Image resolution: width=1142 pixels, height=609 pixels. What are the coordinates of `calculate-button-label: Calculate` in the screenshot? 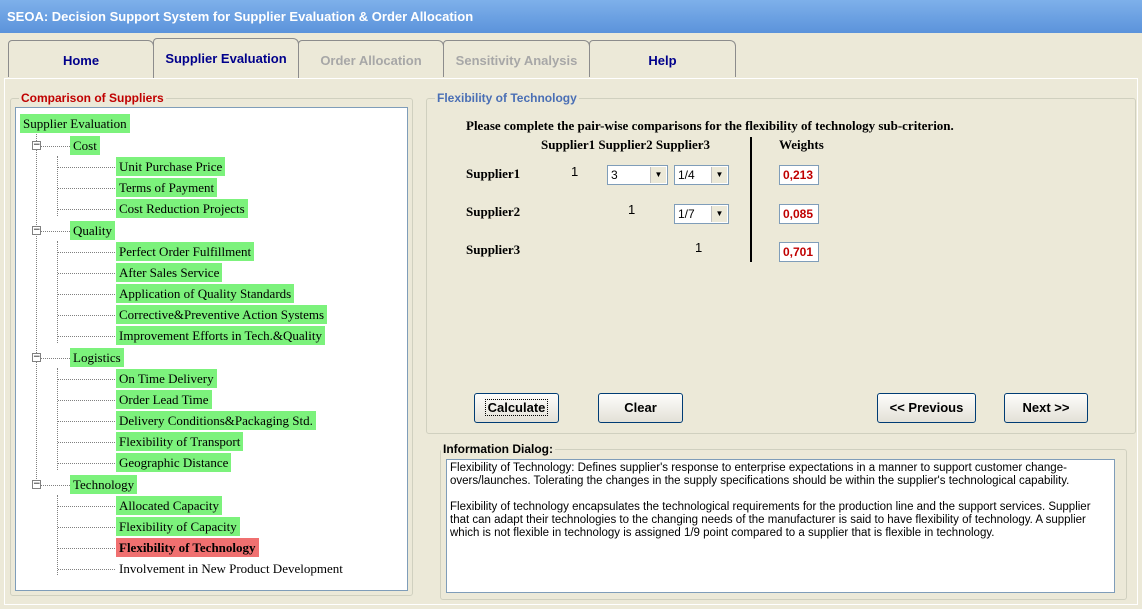 It's located at (516, 407).